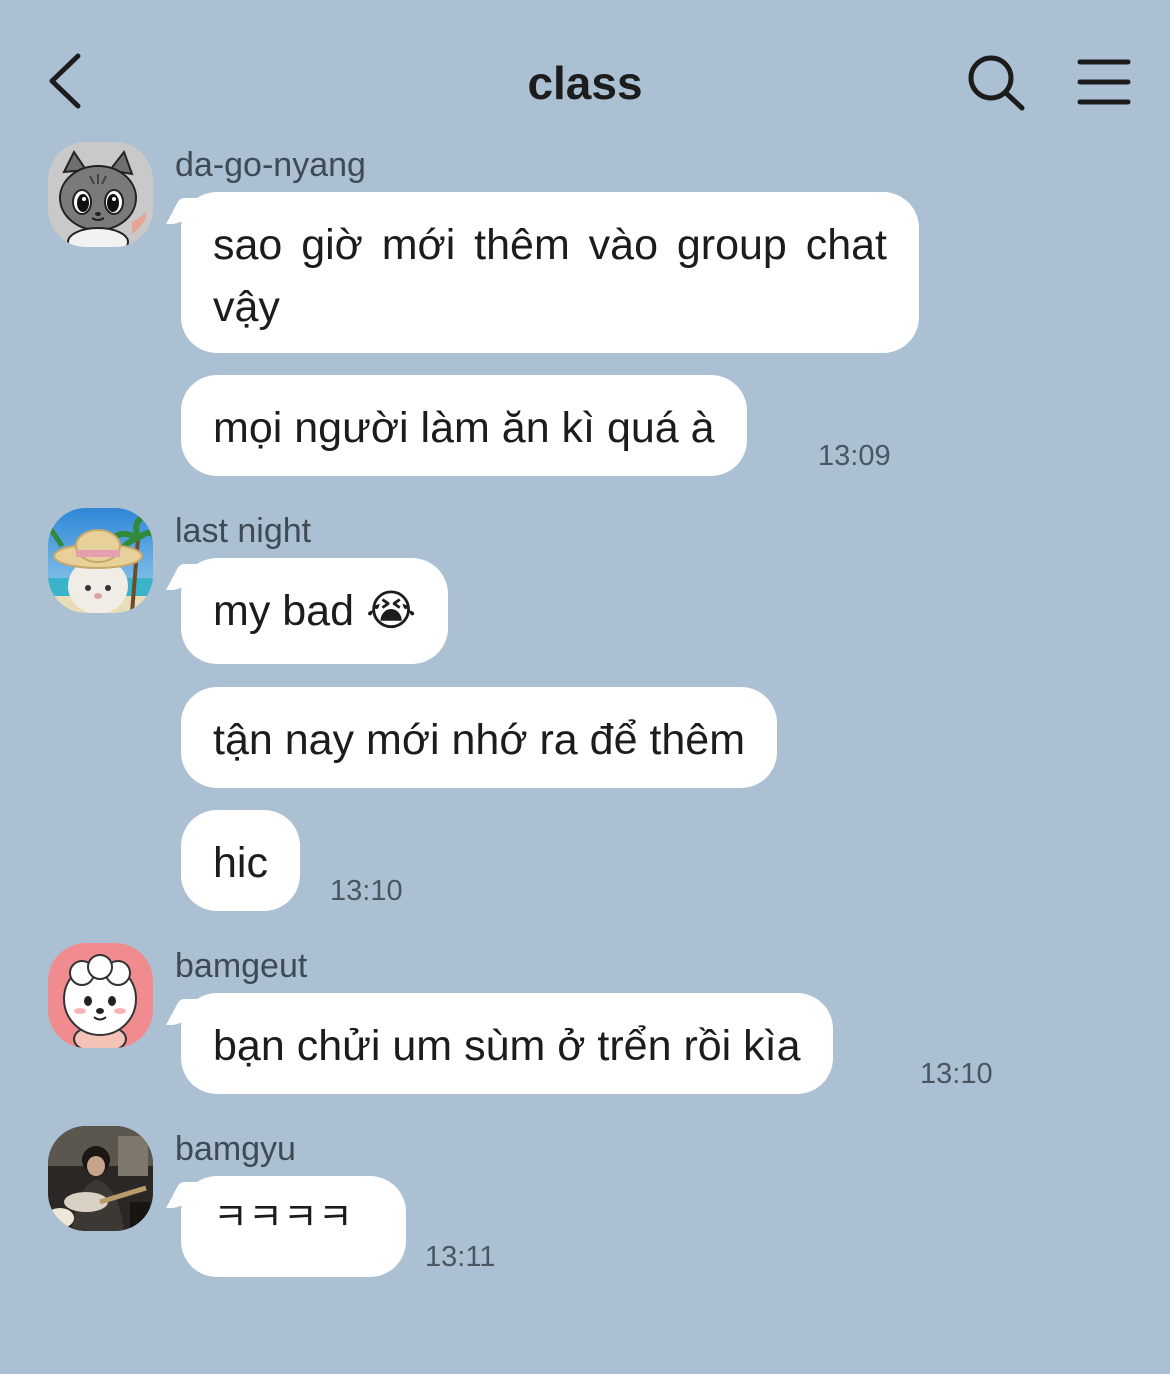 The height and width of the screenshot is (1374, 1170). I want to click on message-time: 13:09, so click(854, 456).